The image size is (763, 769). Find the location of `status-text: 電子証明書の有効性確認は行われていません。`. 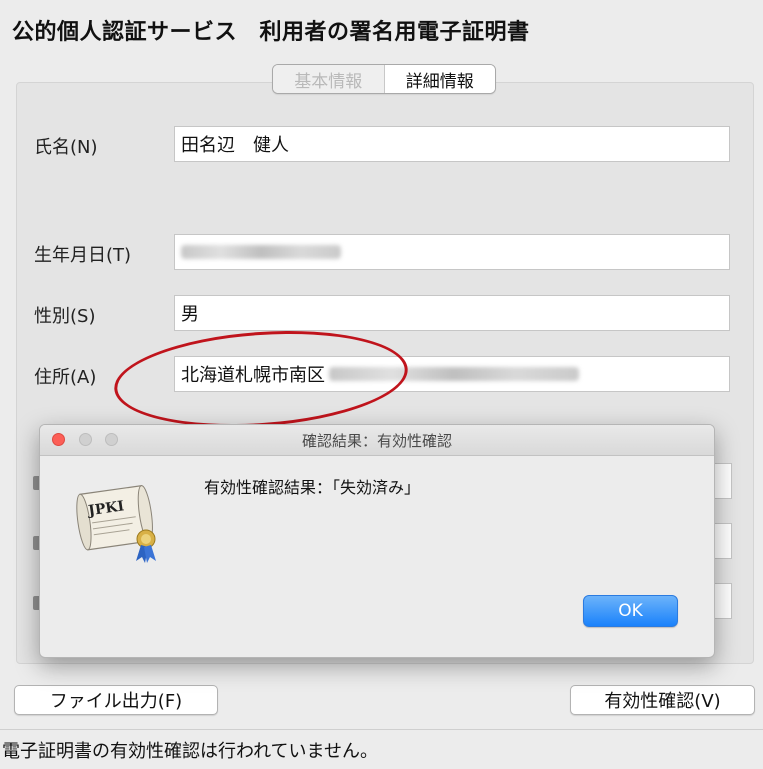

status-text: 電子証明書の有効性確認は行われていません。 is located at coordinates (190, 751).